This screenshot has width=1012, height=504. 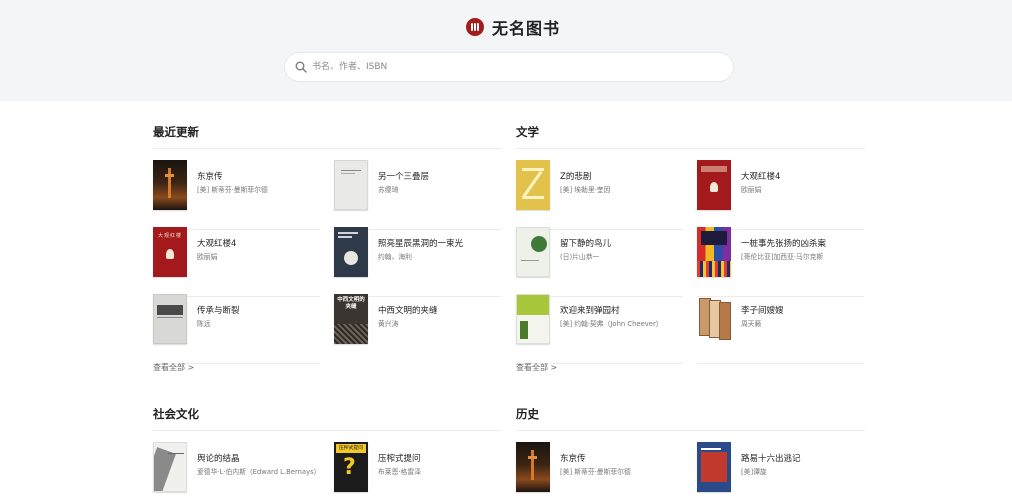 I want to click on book-item: 舆论的结晶 爱德华·L·伯内斯（Edward L.Bernays）, so click(x=236, y=473).